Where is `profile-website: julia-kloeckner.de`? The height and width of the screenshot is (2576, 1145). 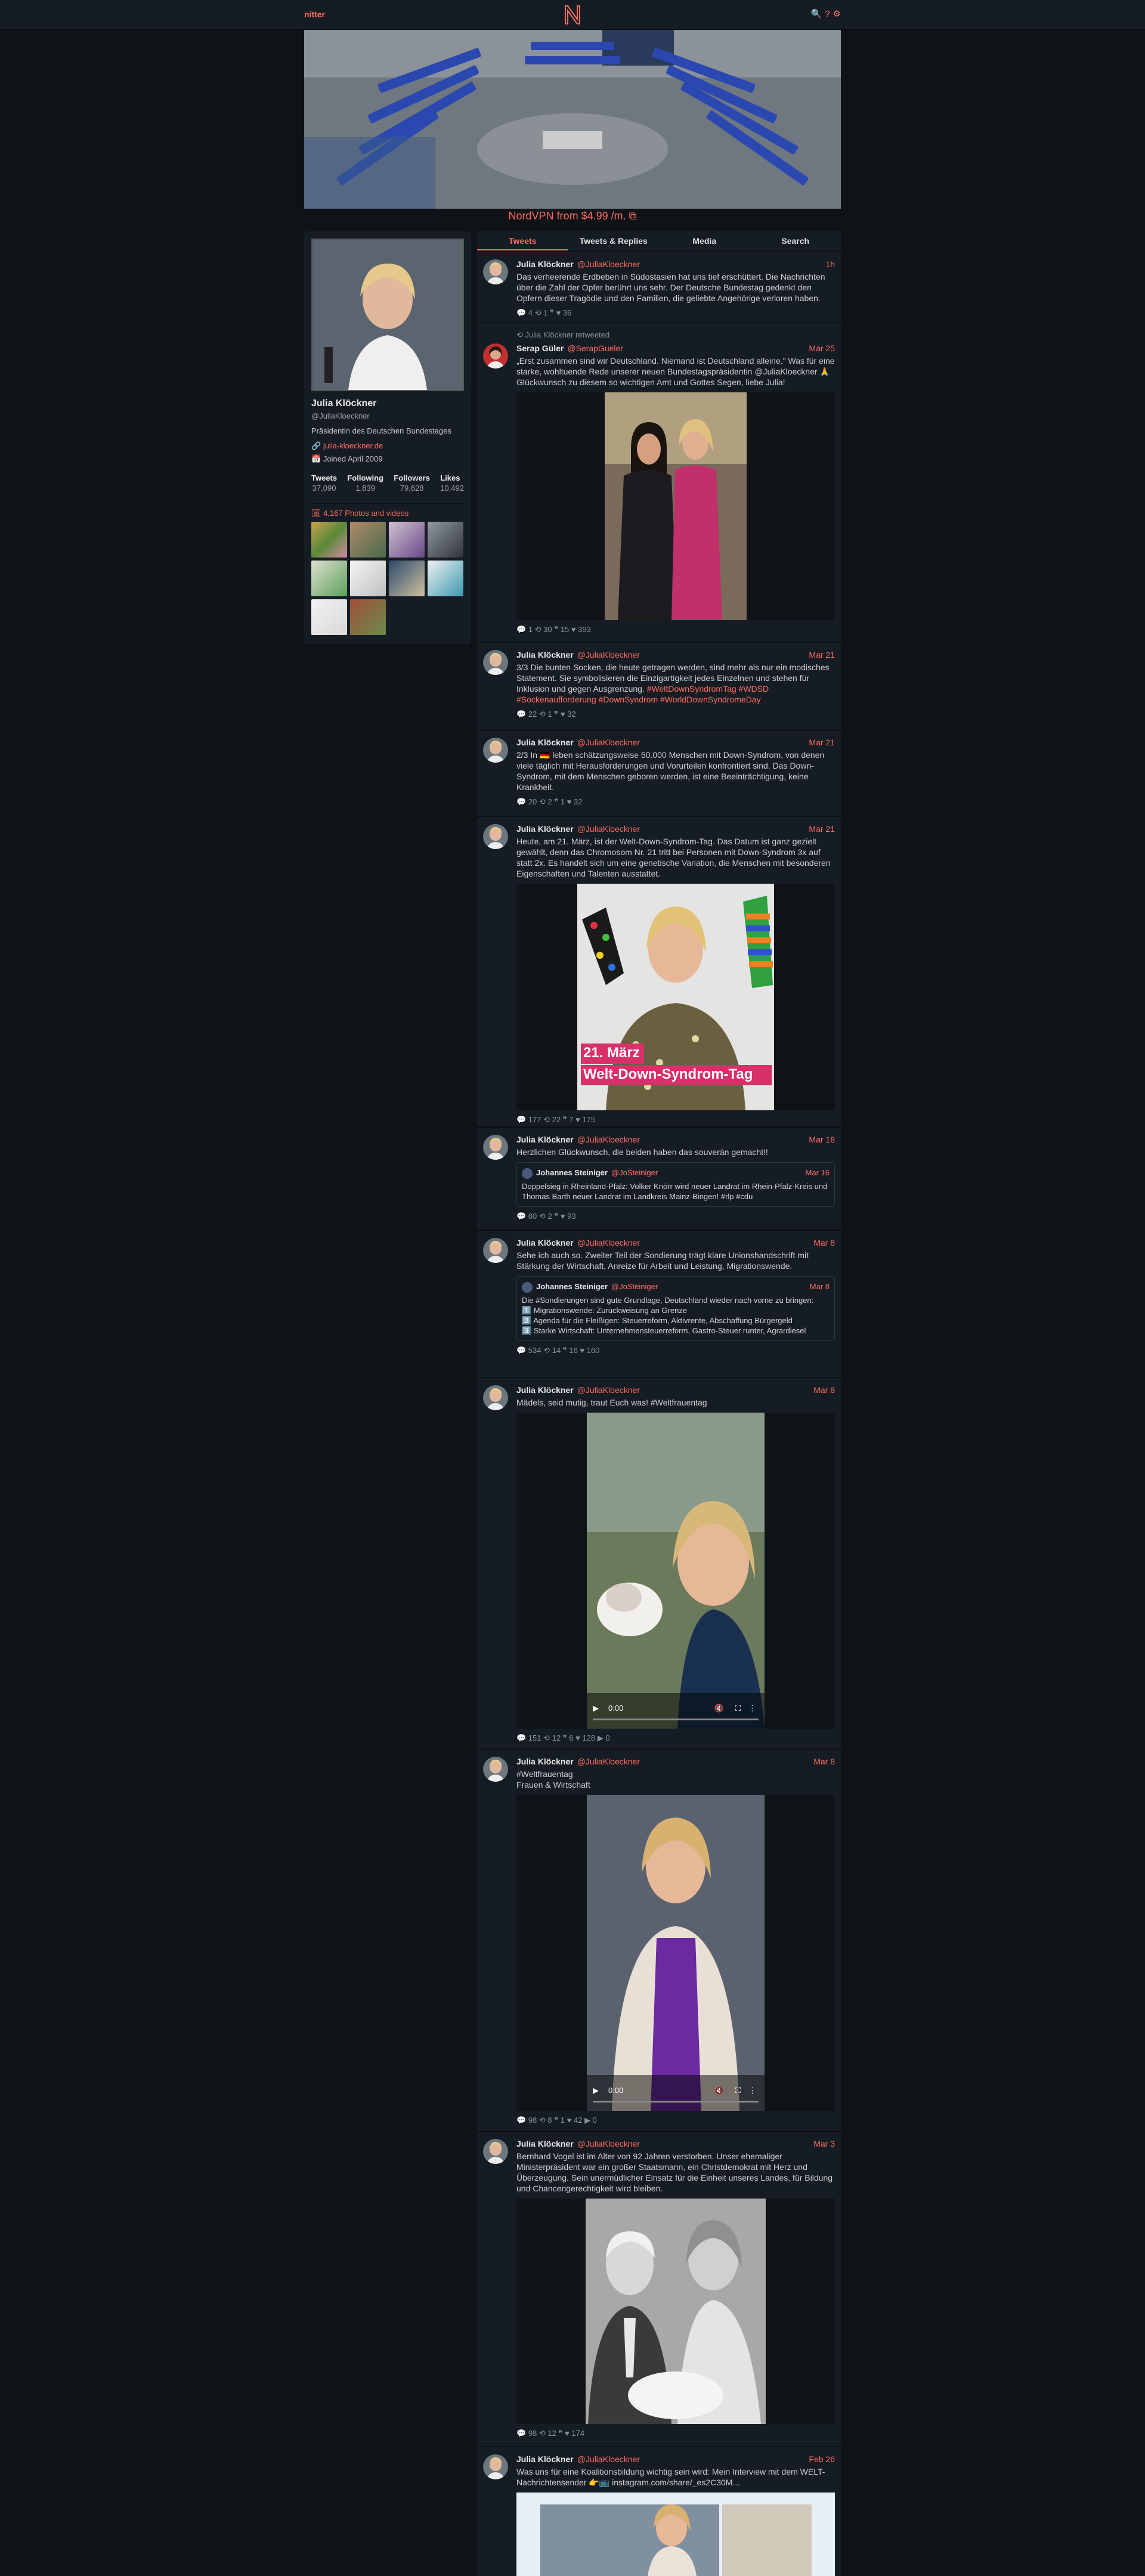
profile-website: julia-kloeckner.de is located at coordinates (353, 446).